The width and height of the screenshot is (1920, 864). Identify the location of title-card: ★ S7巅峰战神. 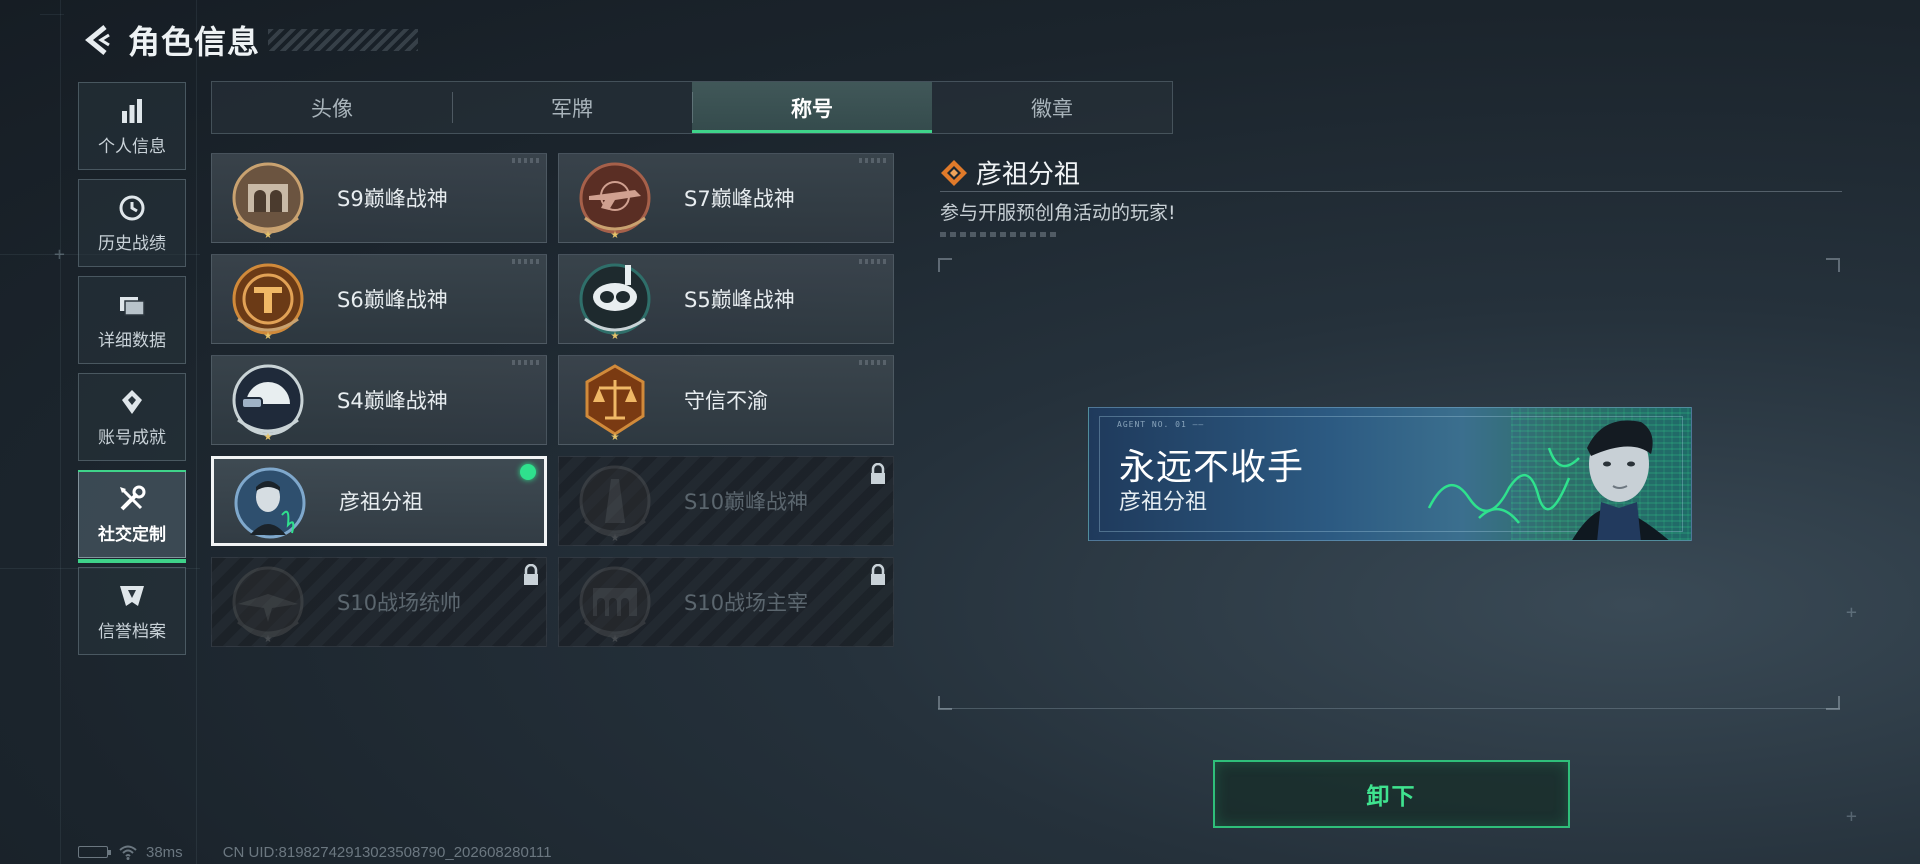
(726, 198).